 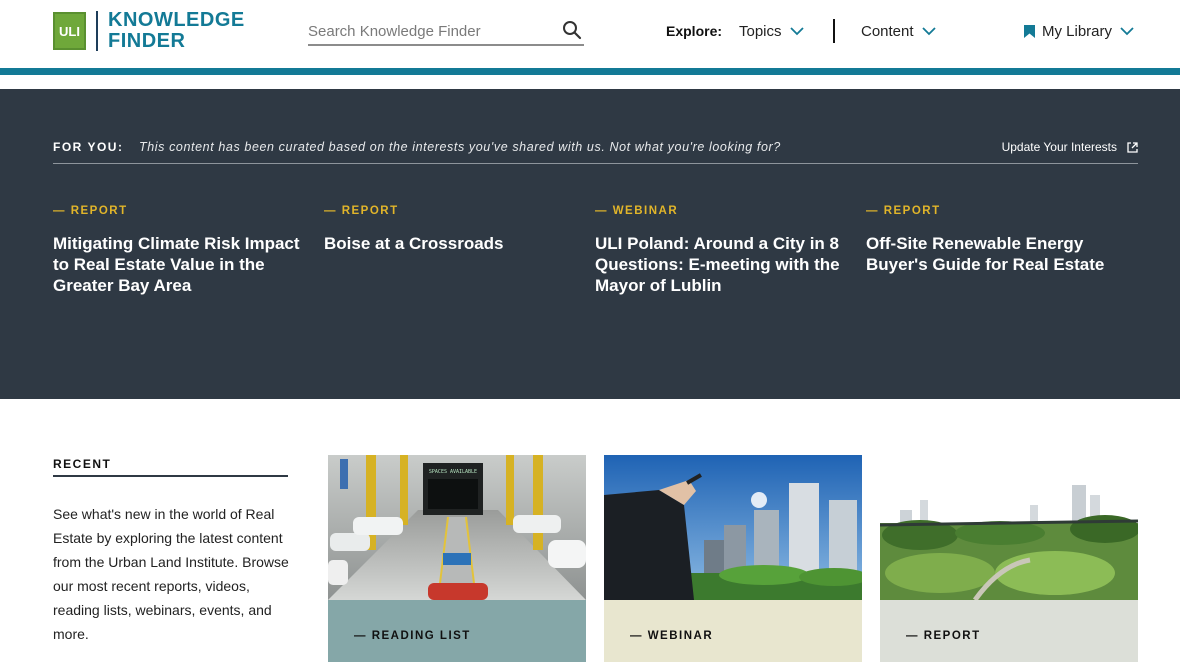 I want to click on recent-tile: SPACES AVAILABLE — READING LIST, so click(x=457, y=558).